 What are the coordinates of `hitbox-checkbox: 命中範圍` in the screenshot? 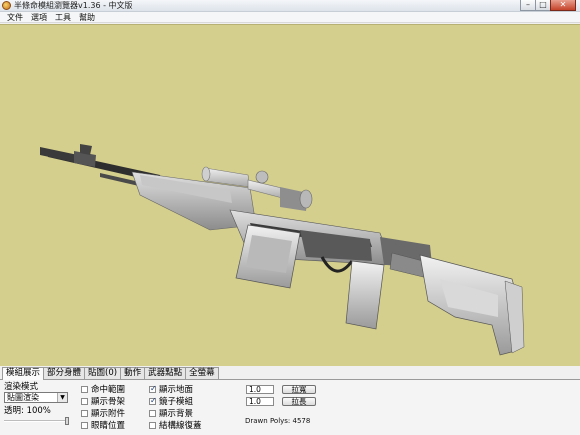 It's located at (103, 389).